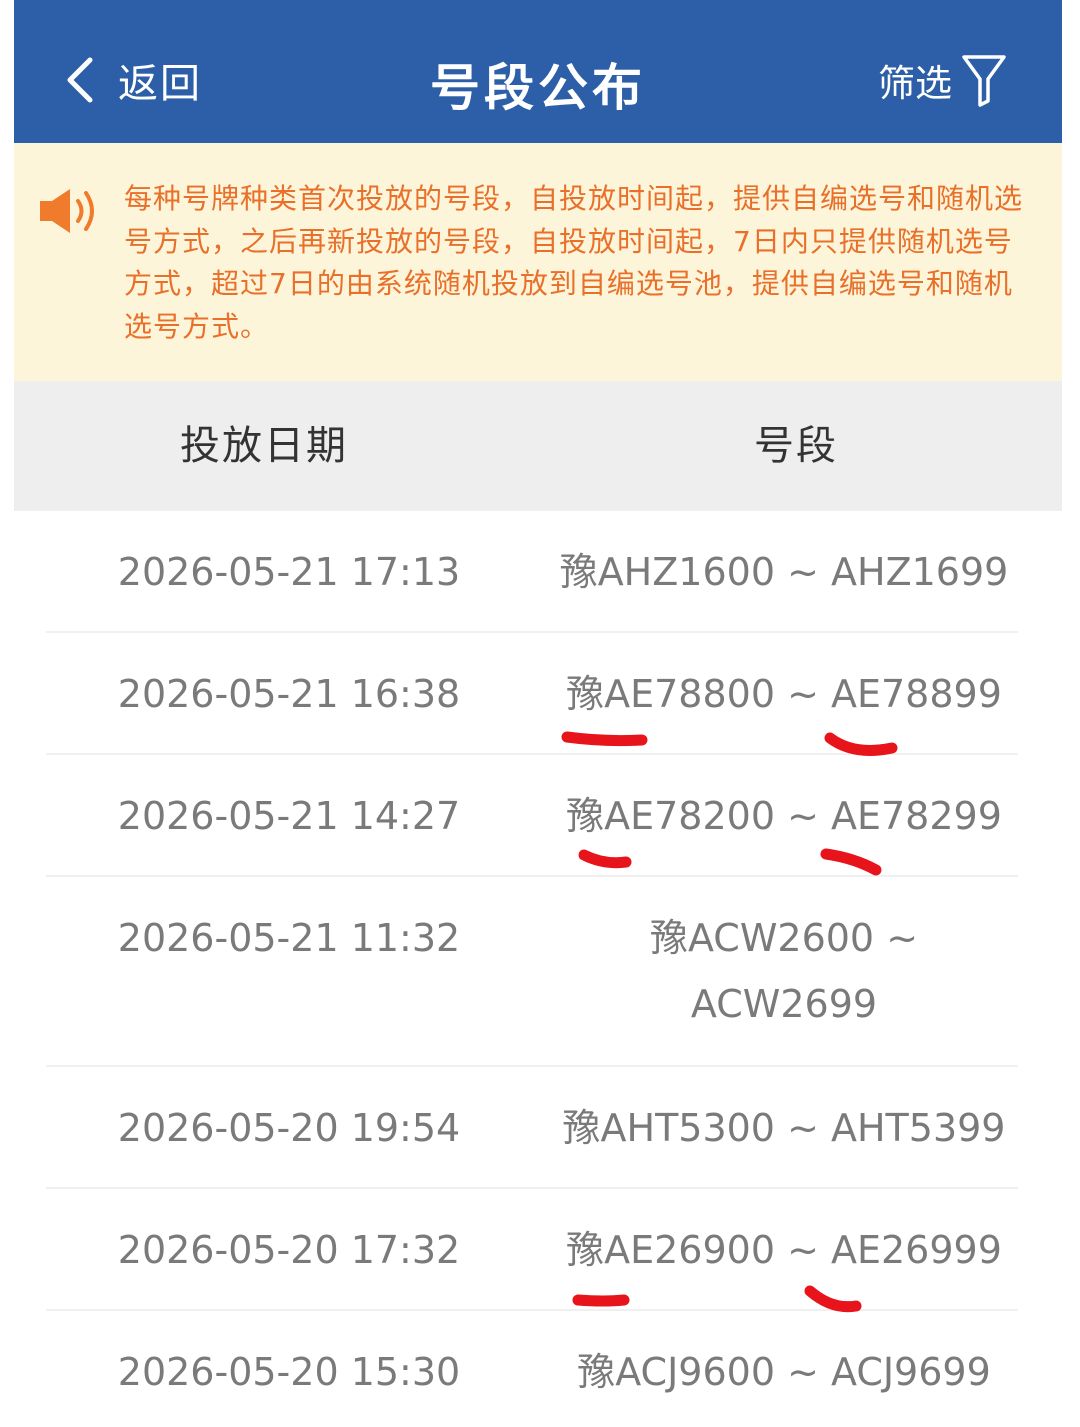 This screenshot has width=1080, height=1427. Describe the element at coordinates (538, 1128) in the screenshot. I see `table-row: 2026-05-20 19:54 豫AHT5300 ~ AHT5399` at that location.